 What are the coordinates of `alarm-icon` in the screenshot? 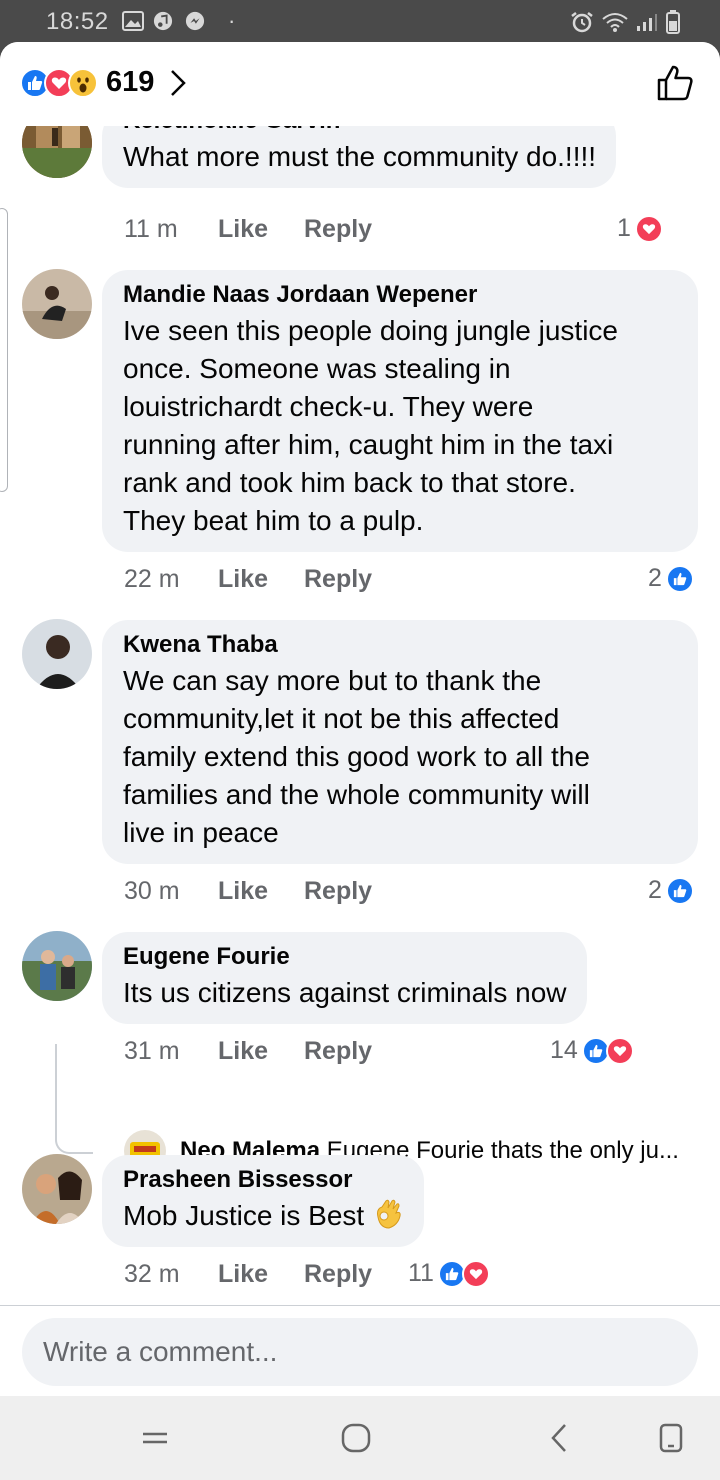 It's located at (582, 22).